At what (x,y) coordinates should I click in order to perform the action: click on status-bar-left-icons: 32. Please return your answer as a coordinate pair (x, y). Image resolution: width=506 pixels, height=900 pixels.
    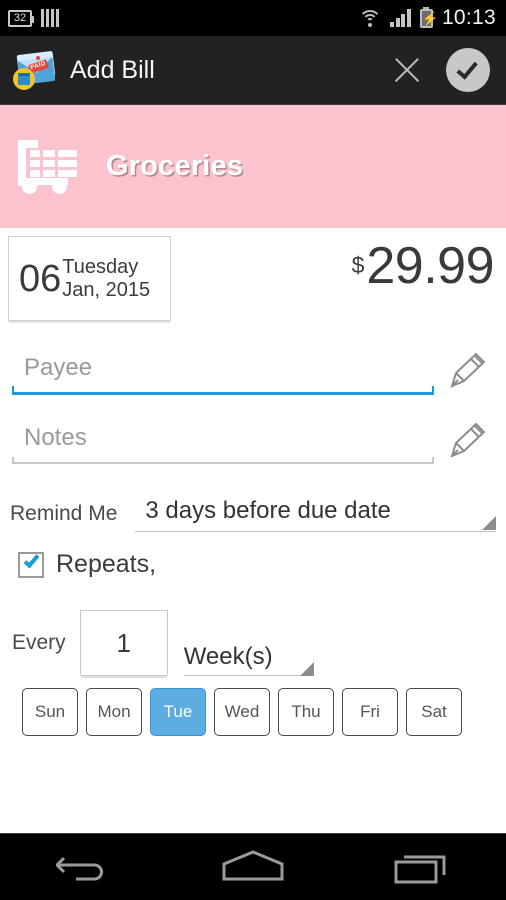
    Looking at the image, I should click on (33, 18).